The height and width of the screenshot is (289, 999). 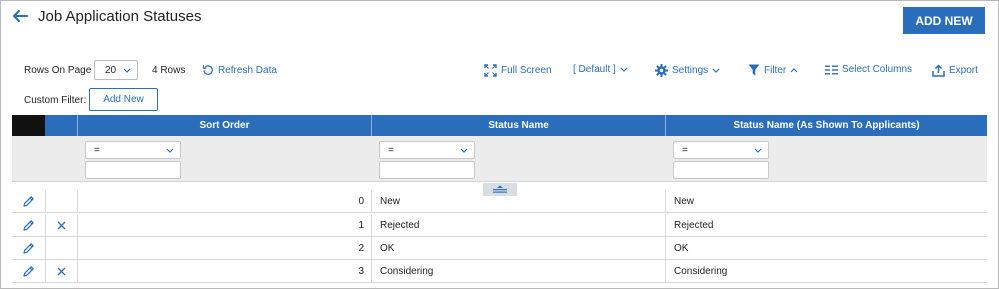 I want to click on rows-on-page-select: 20, so click(x=116, y=70).